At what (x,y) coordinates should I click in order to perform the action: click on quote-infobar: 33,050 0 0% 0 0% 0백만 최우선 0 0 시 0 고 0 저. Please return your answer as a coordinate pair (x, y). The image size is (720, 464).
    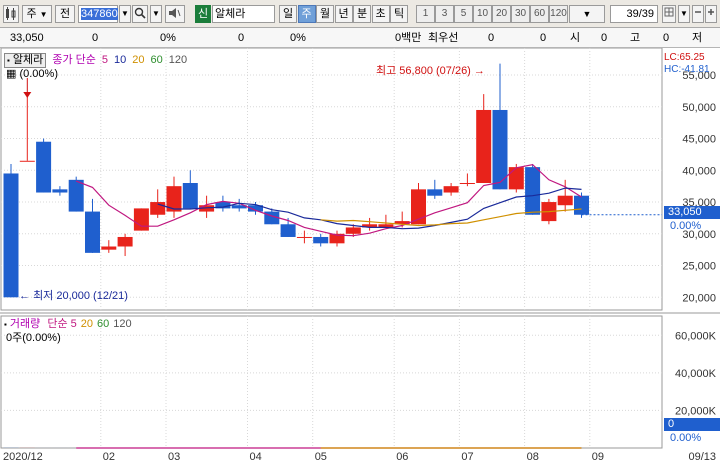
    Looking at the image, I should click on (360, 38).